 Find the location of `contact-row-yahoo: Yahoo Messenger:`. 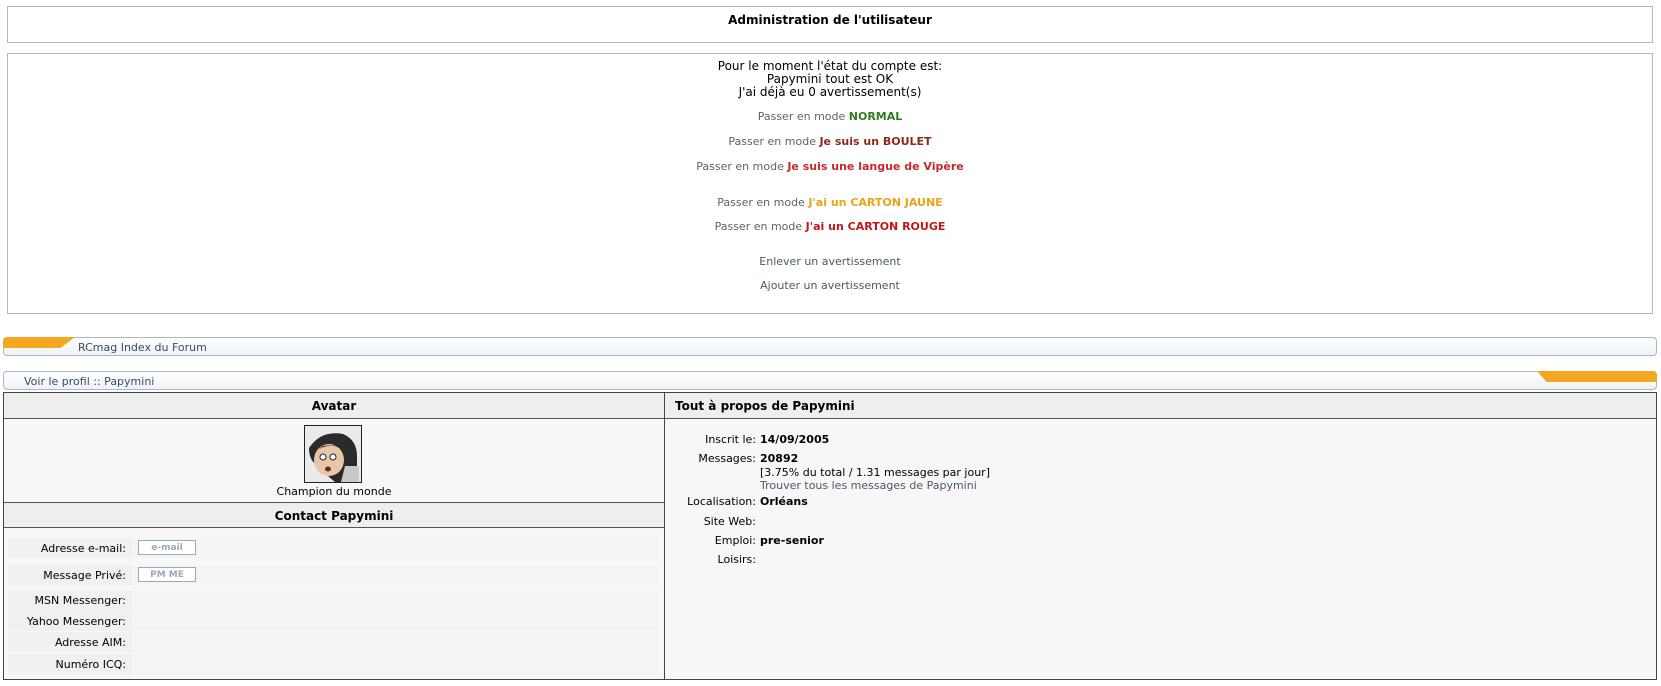

contact-row-yahoo: Yahoo Messenger: is located at coordinates (333, 621).